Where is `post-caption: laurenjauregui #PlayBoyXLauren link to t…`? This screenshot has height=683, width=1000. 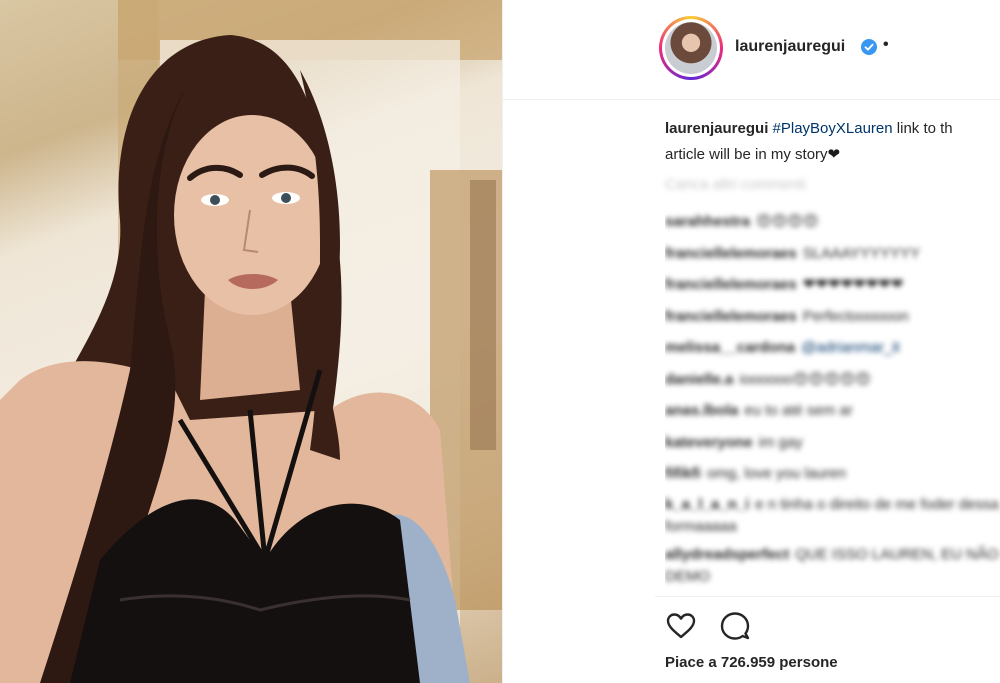 post-caption: laurenjauregui #PlayBoyXLauren link to t… is located at coordinates (832, 142).